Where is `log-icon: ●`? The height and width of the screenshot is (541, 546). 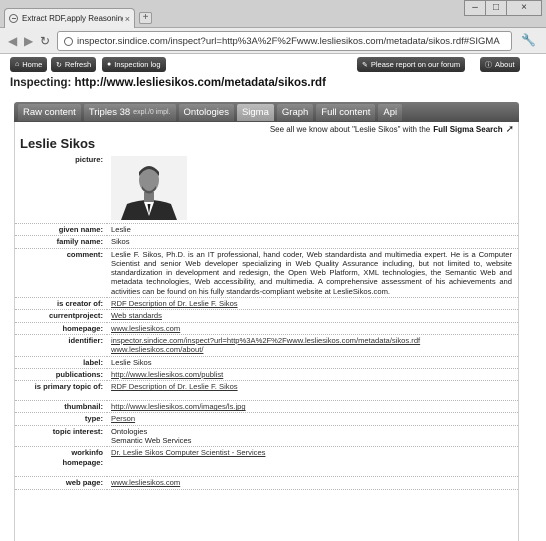 log-icon: ● is located at coordinates (109, 64).